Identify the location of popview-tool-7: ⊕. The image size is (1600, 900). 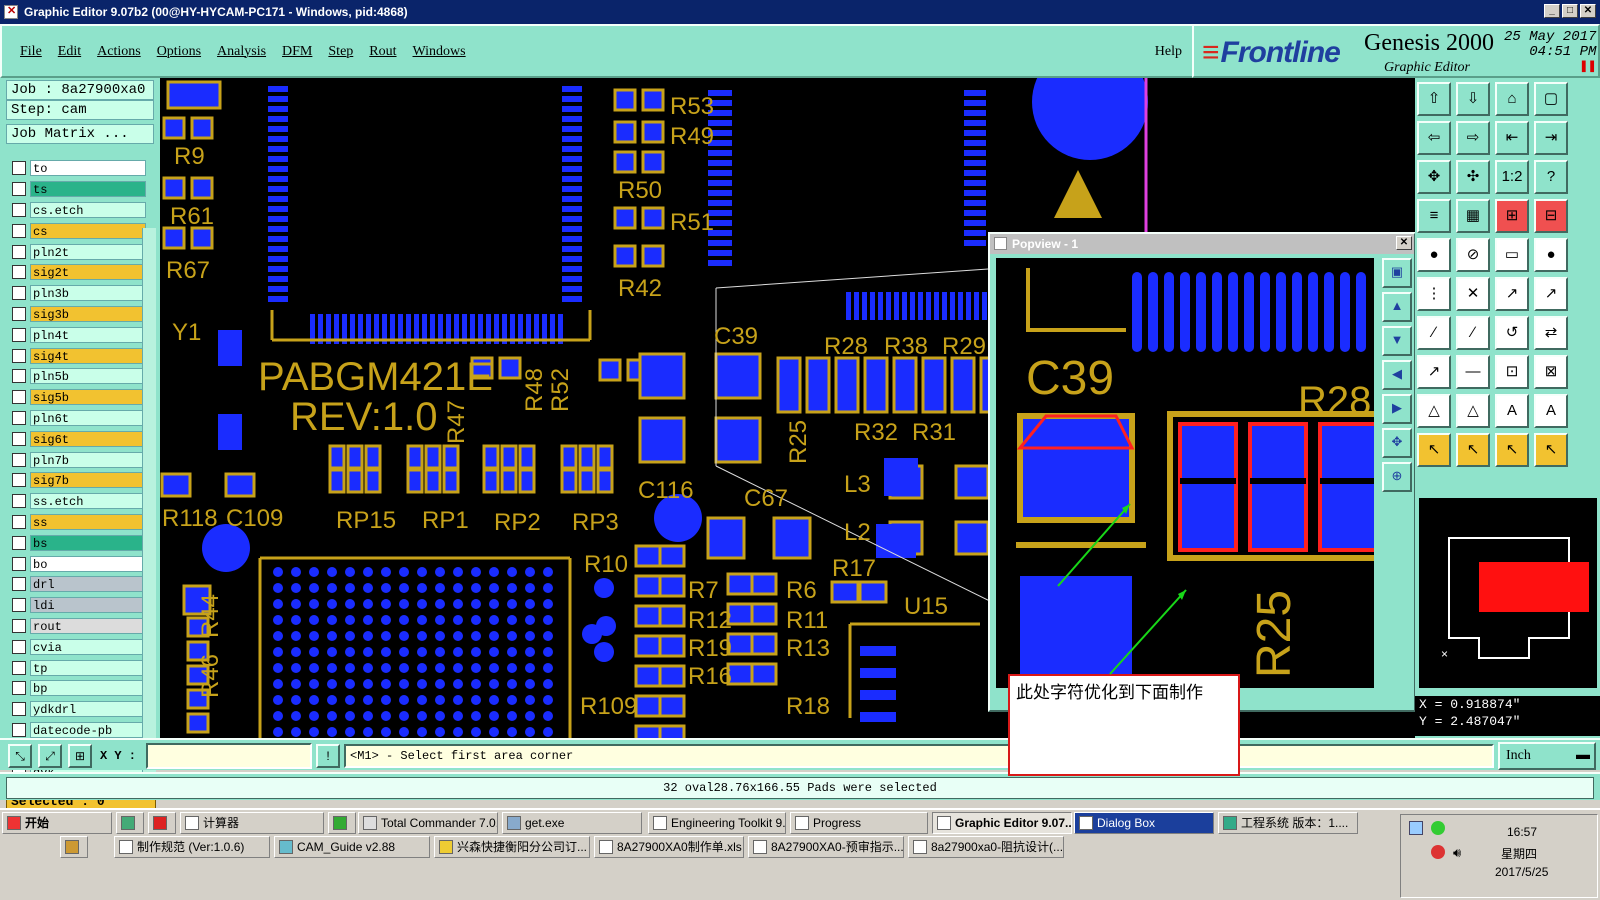
(1397, 477).